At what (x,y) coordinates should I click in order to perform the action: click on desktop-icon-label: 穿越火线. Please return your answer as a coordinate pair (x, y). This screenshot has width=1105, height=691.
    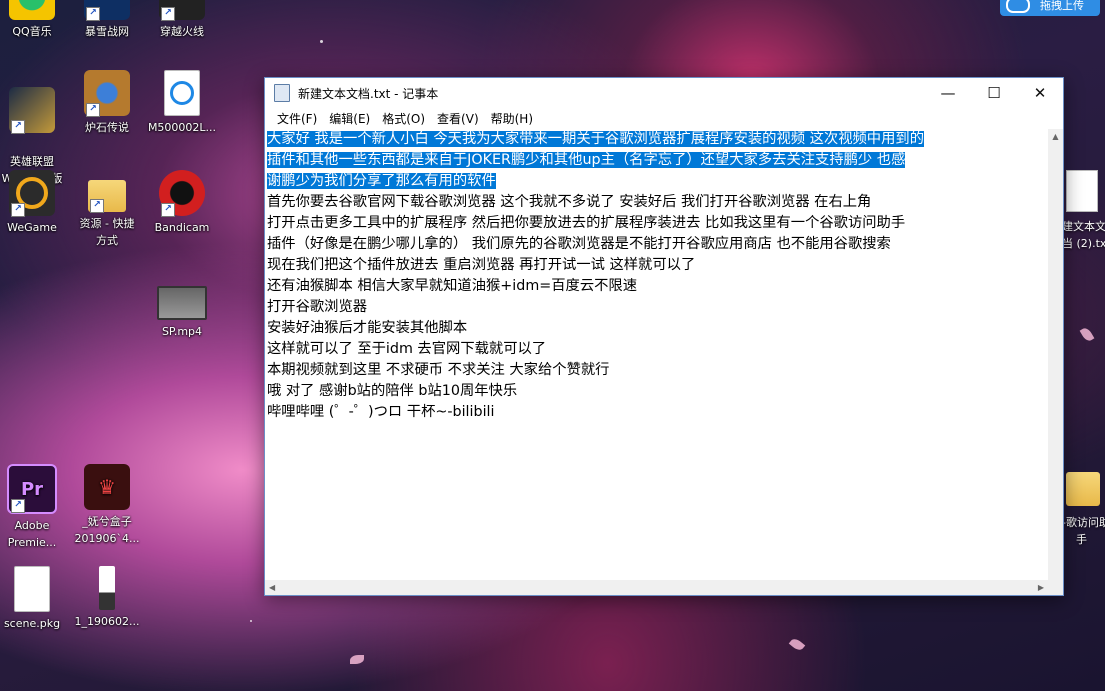
    Looking at the image, I should click on (182, 31).